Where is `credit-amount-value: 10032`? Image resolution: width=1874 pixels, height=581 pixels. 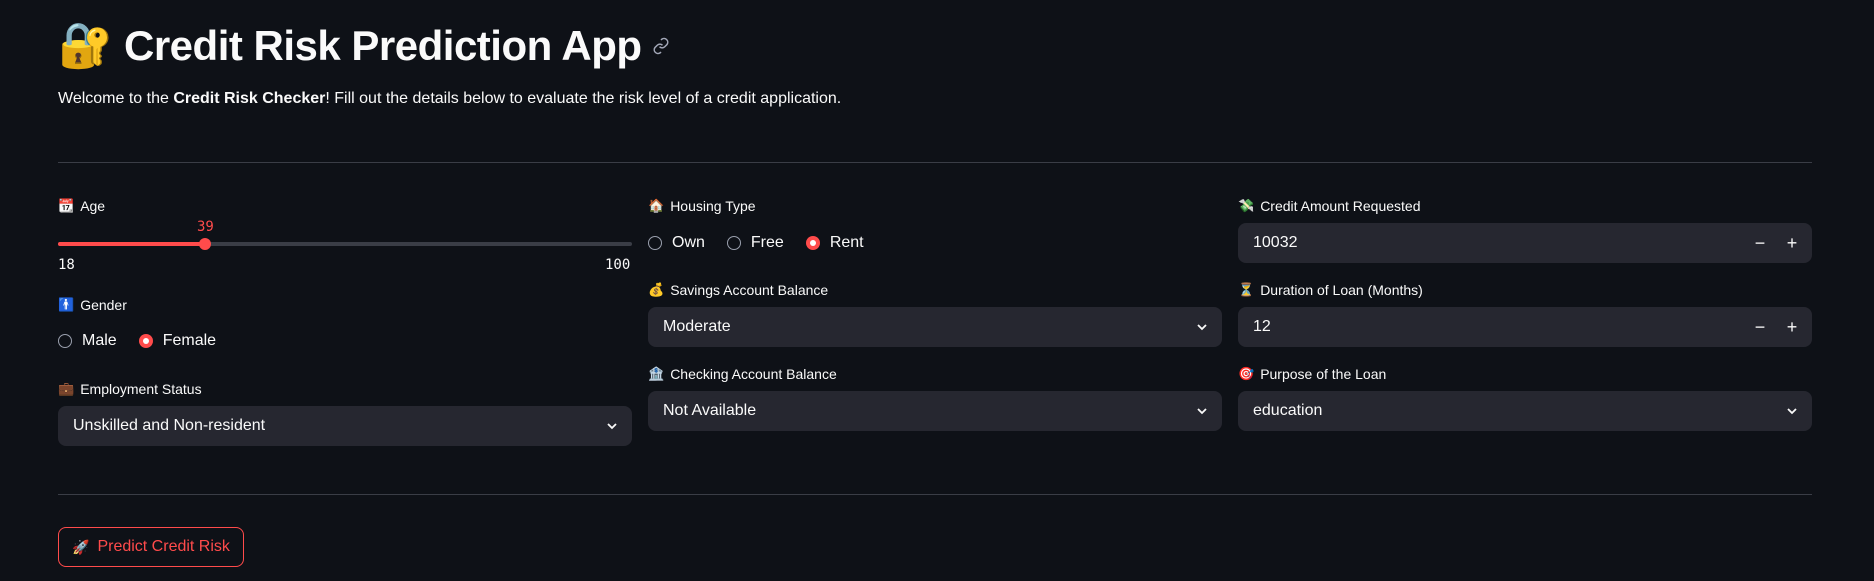
credit-amount-value: 10032 is located at coordinates (1275, 242).